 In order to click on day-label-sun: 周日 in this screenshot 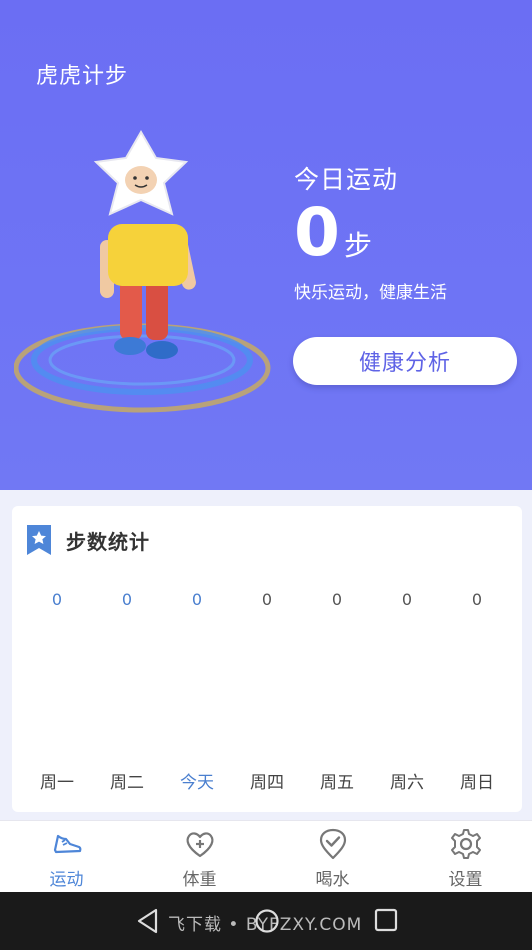, I will do `click(477, 783)`.